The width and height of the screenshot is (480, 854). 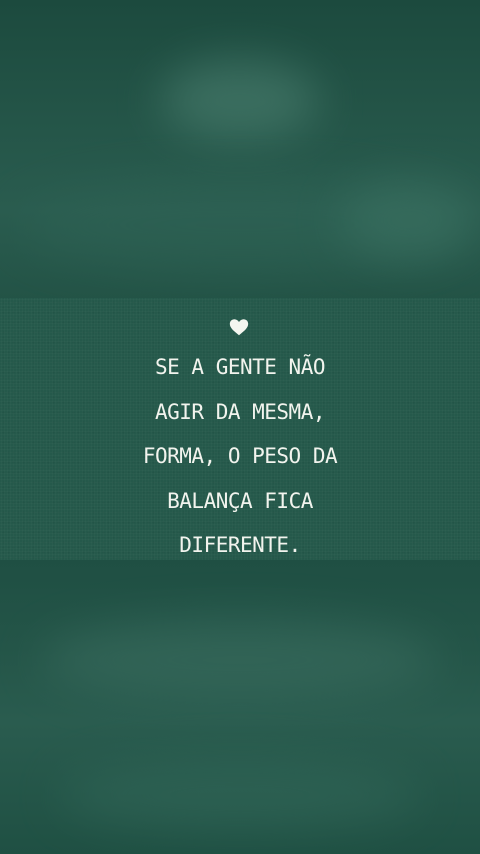 What do you see at coordinates (240, 367) in the screenshot?
I see `quote-line: SE A GENTE NÃO` at bounding box center [240, 367].